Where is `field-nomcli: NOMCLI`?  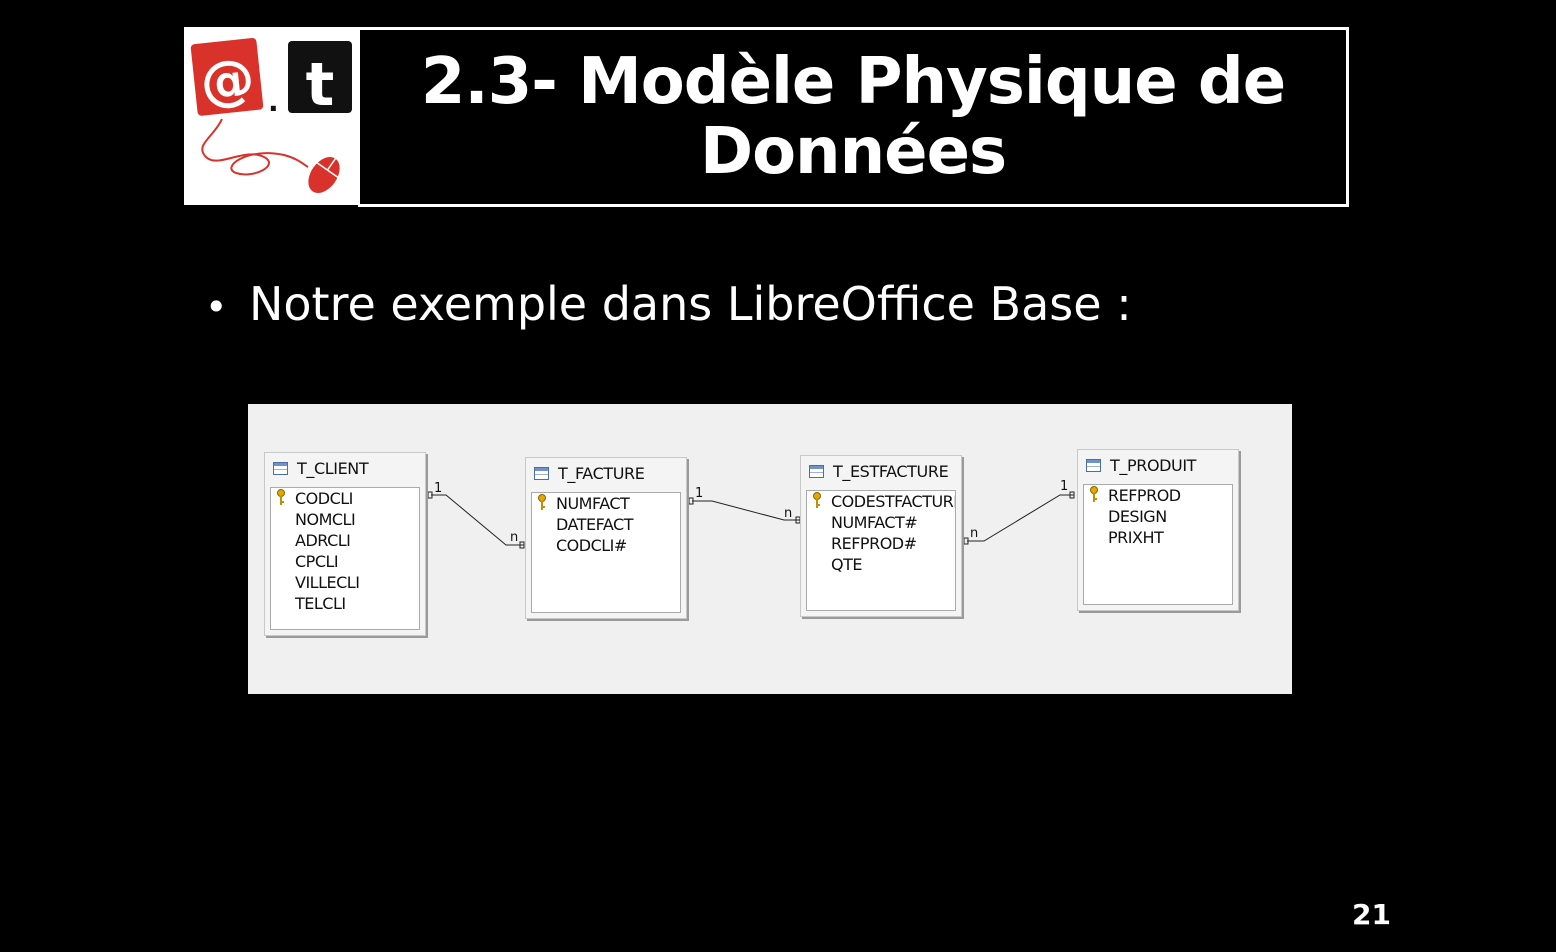
field-nomcli: NOMCLI is located at coordinates (325, 519).